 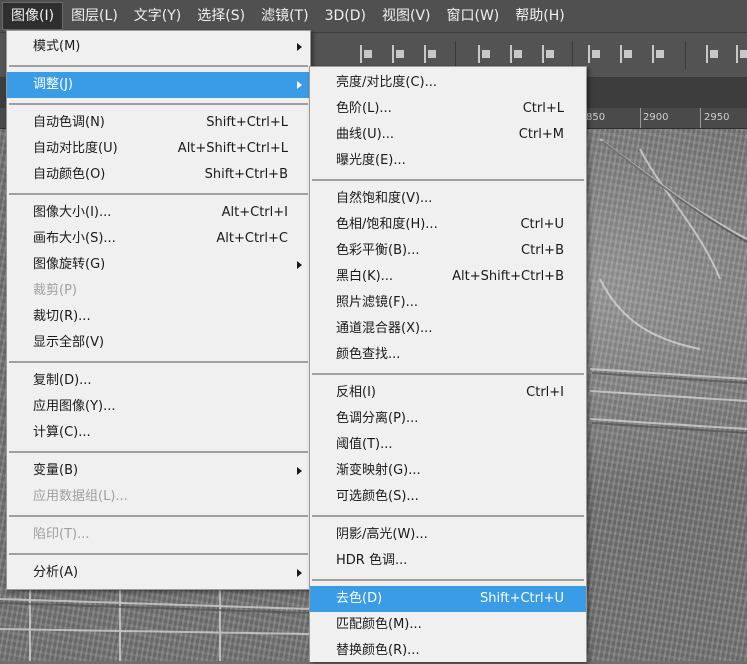 I want to click on menu-item-image-size: 图像大小(I)... Alt+Ctrl+I, so click(x=158, y=213).